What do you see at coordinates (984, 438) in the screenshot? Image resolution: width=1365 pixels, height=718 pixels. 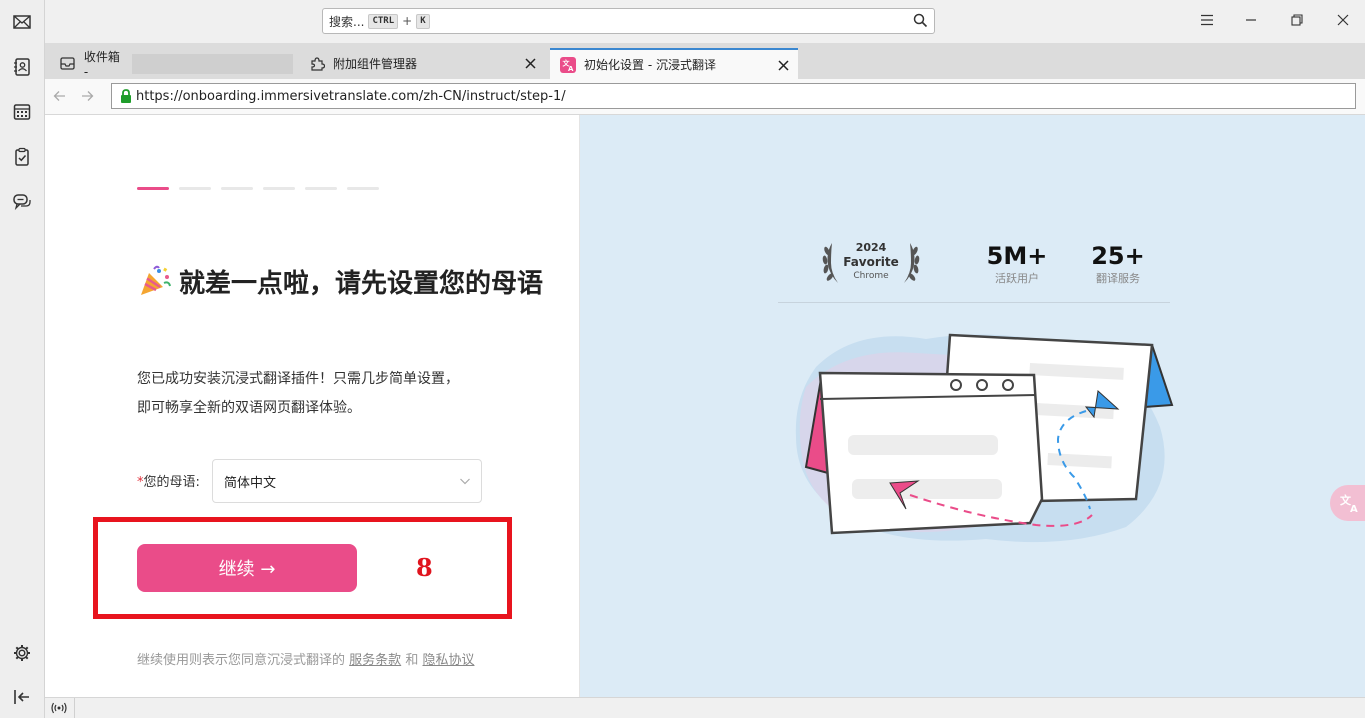 I see `translation-pages-illustration` at bounding box center [984, 438].